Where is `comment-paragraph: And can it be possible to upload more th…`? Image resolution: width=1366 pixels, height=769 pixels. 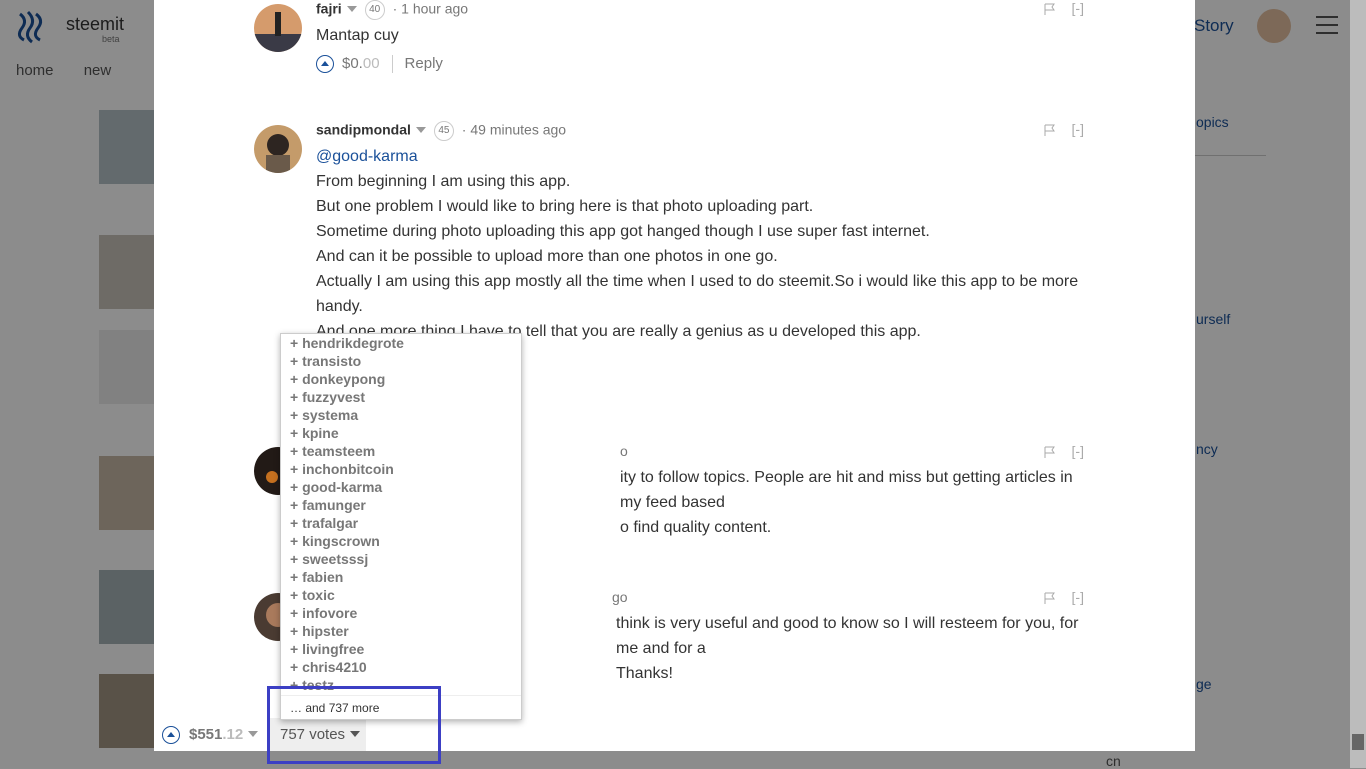 comment-paragraph: And can it be possible to upload more th… is located at coordinates (547, 256).